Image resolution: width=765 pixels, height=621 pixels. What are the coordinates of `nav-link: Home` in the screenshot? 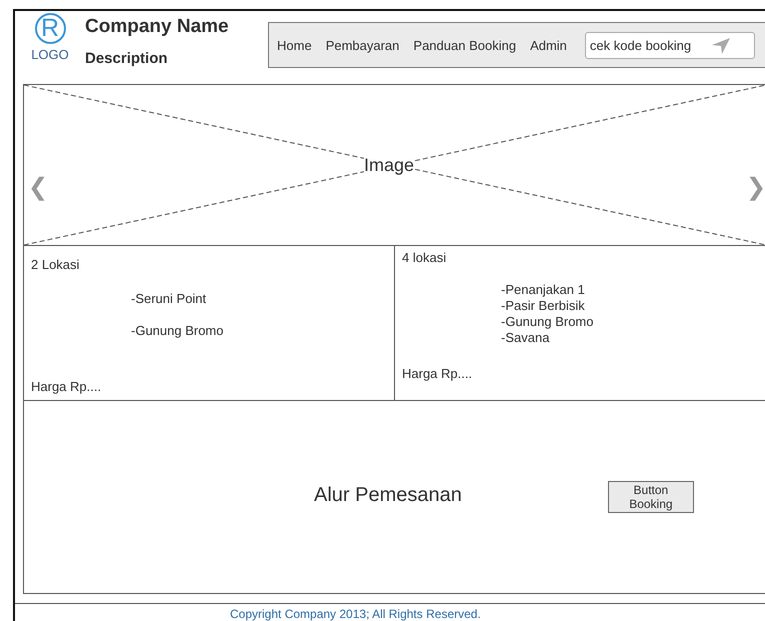 It's located at (294, 45).